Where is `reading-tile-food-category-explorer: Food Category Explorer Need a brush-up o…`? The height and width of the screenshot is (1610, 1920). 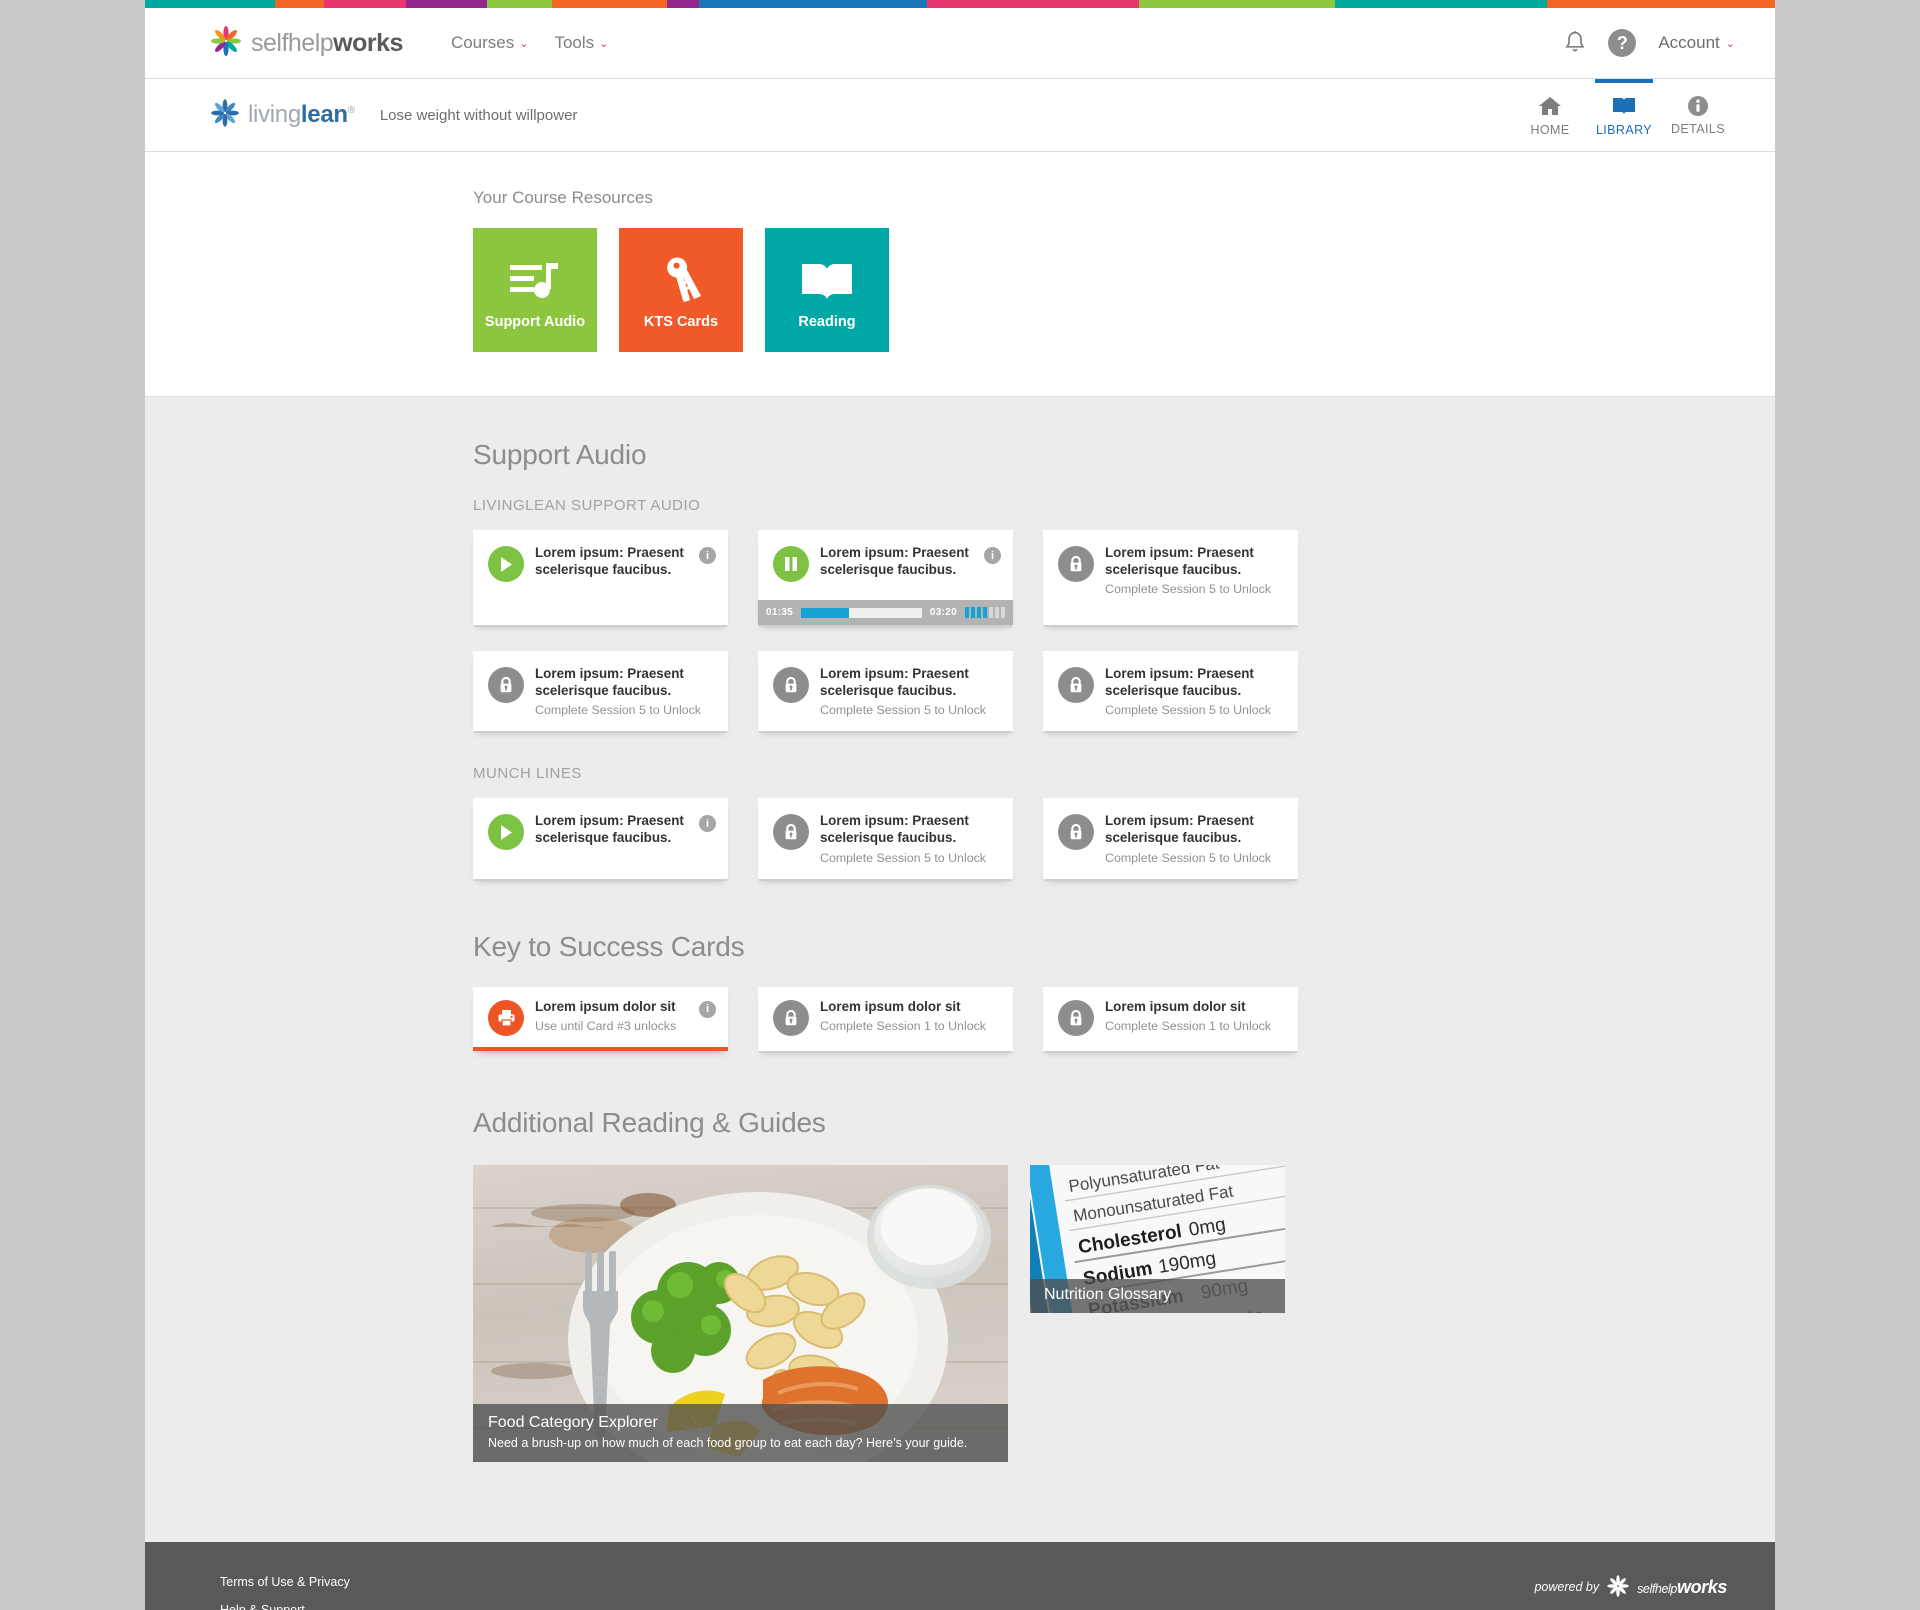
reading-tile-food-category-explorer: Food Category Explorer Need a brush-up o… is located at coordinates (740, 1313).